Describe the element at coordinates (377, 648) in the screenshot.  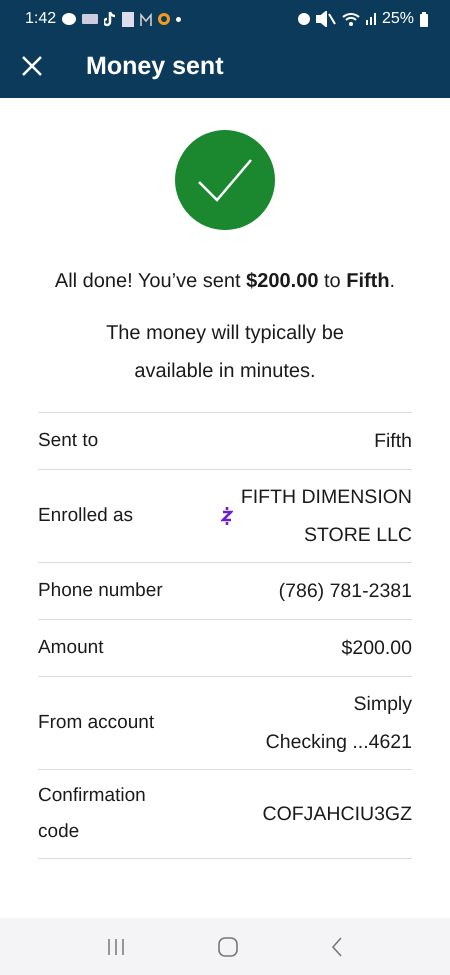
I see `detail-value: $200.00` at that location.